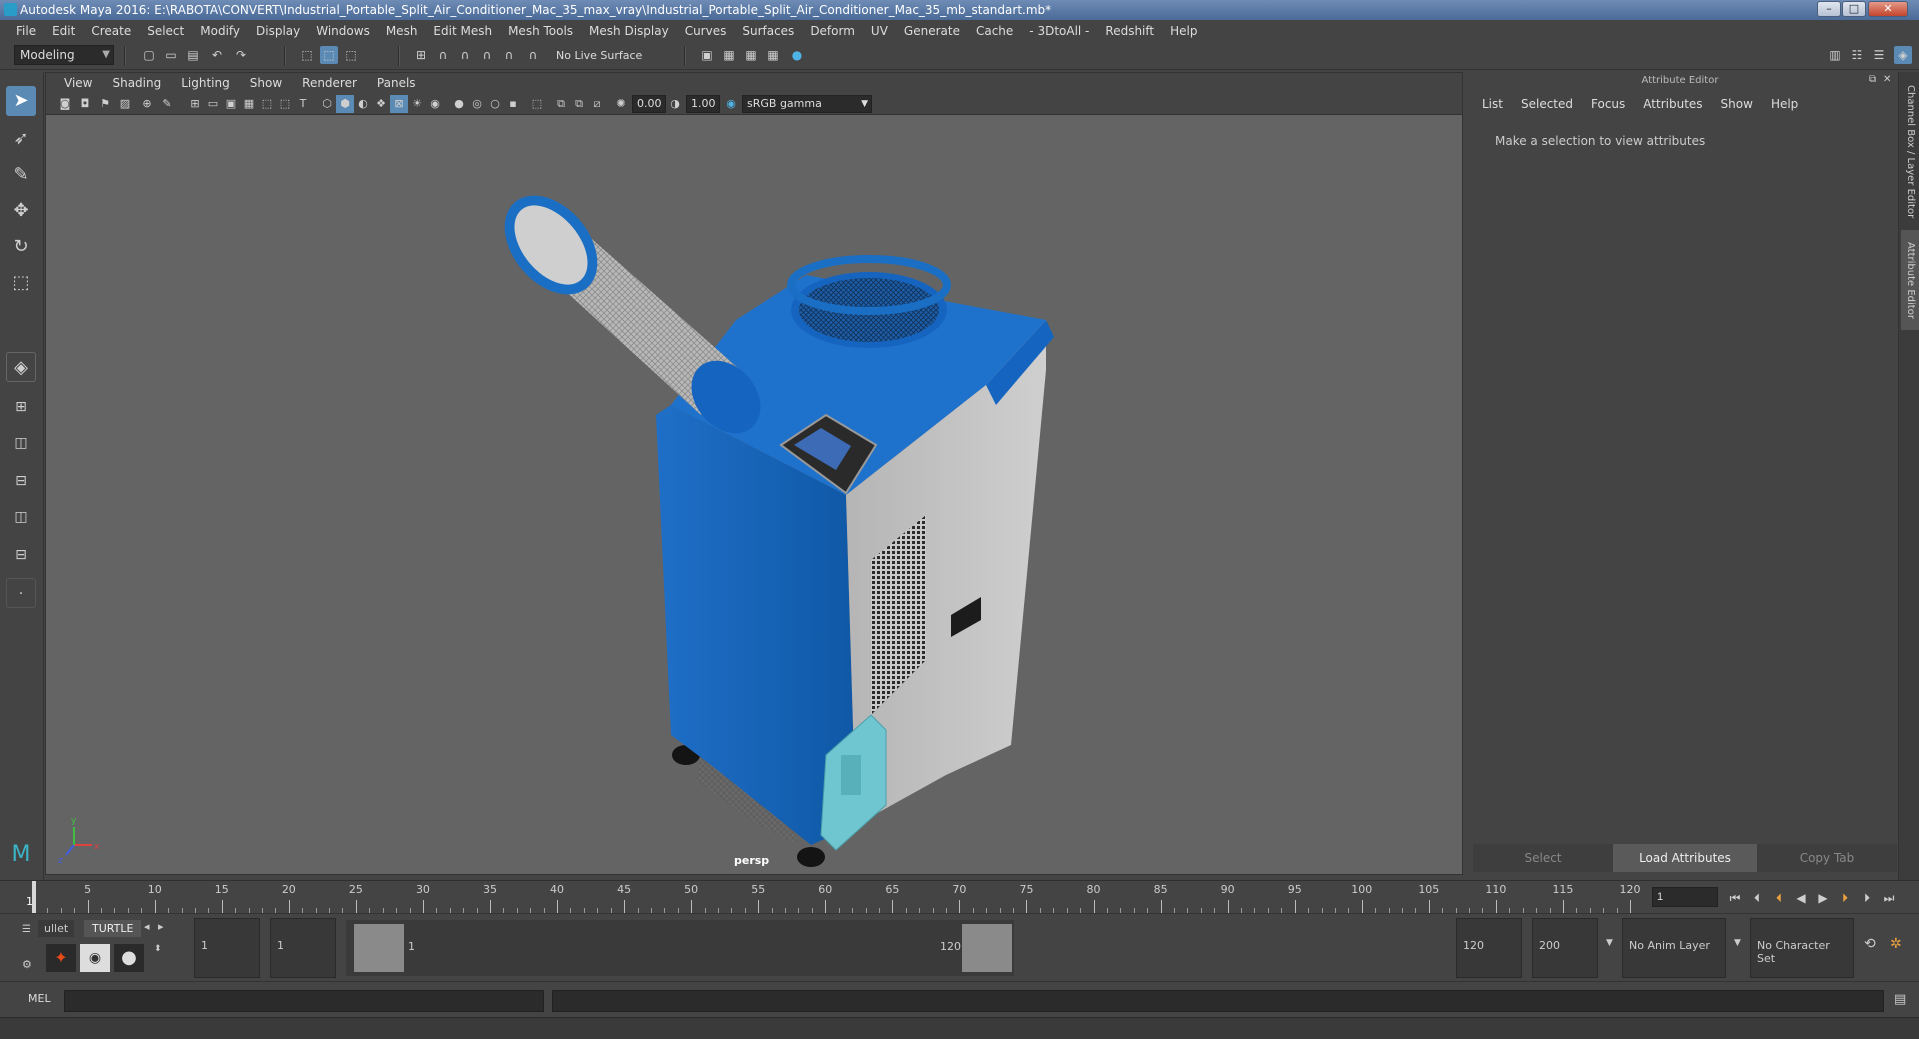 The height and width of the screenshot is (1039, 1919). Describe the element at coordinates (193, 55) in the screenshot. I see `save-scene-icon: ▤` at that location.